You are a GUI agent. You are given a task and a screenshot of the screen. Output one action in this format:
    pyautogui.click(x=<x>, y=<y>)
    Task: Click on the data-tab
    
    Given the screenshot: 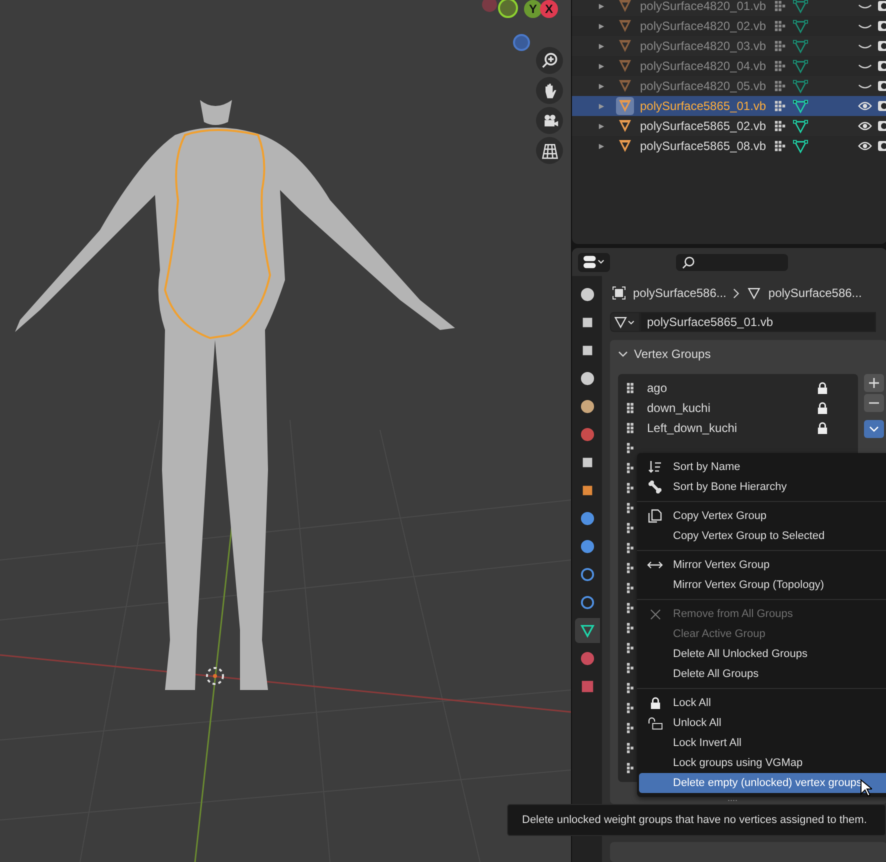 What is the action you would take?
    pyautogui.click(x=587, y=630)
    